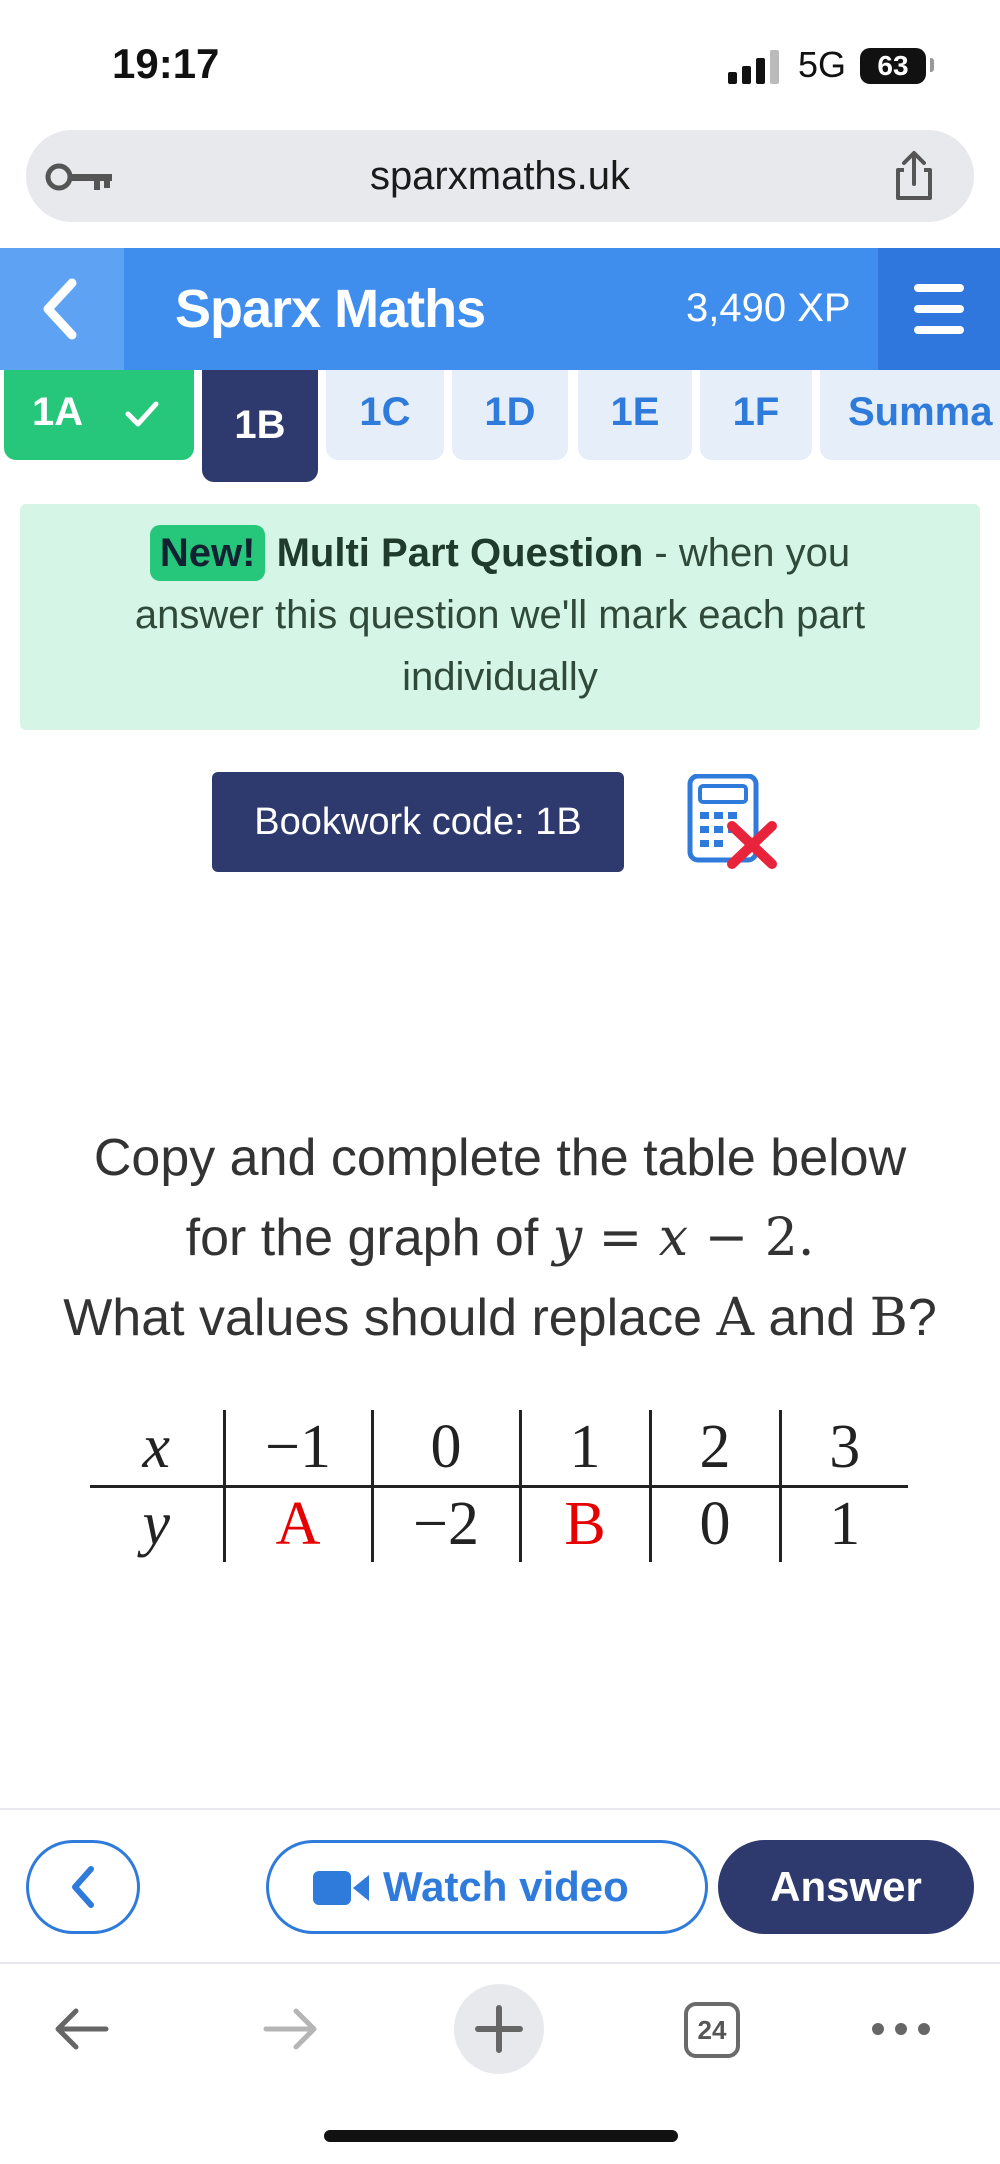 Image resolution: width=1000 pixels, height=2164 pixels. Describe the element at coordinates (812, 1318) in the screenshot. I see `and-text: and` at that location.